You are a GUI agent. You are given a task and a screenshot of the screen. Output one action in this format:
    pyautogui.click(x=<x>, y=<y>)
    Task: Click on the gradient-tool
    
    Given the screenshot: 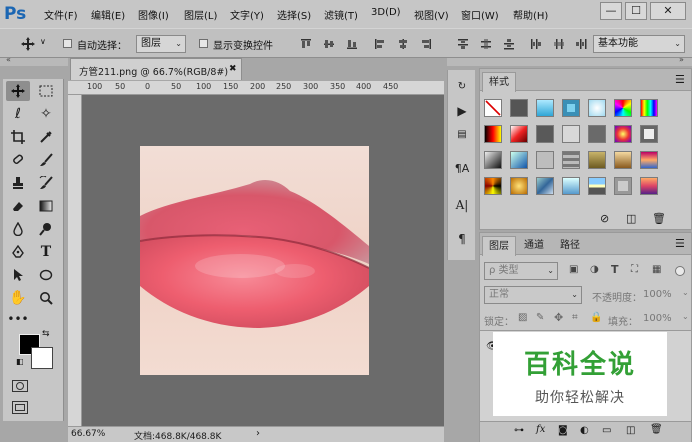 What is the action you would take?
    pyautogui.click(x=46, y=206)
    